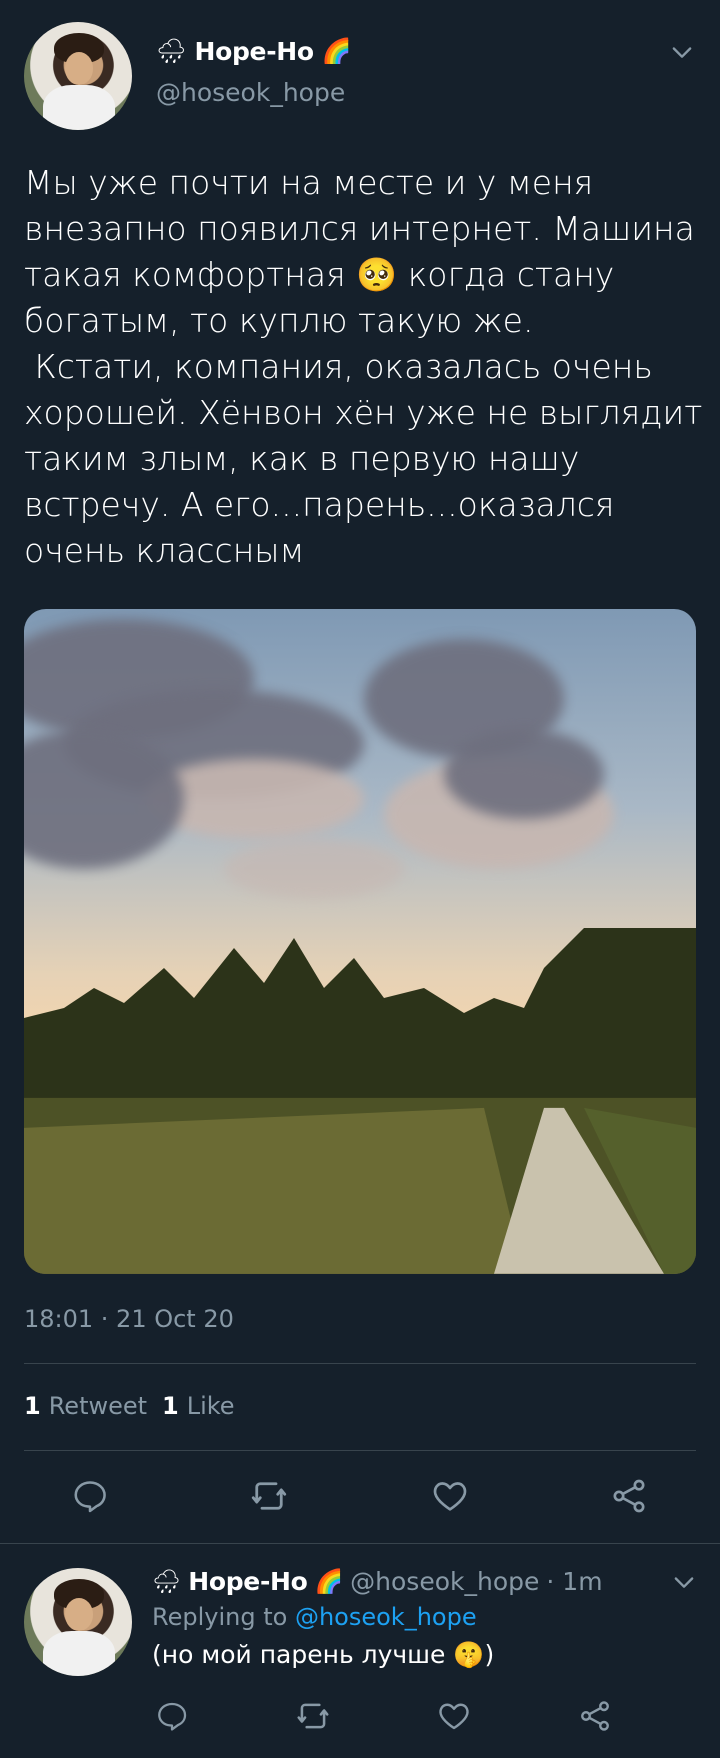 The width and height of the screenshot is (720, 1758). Describe the element at coordinates (574, 1581) in the screenshot. I see `reply-time: · 1m` at that location.